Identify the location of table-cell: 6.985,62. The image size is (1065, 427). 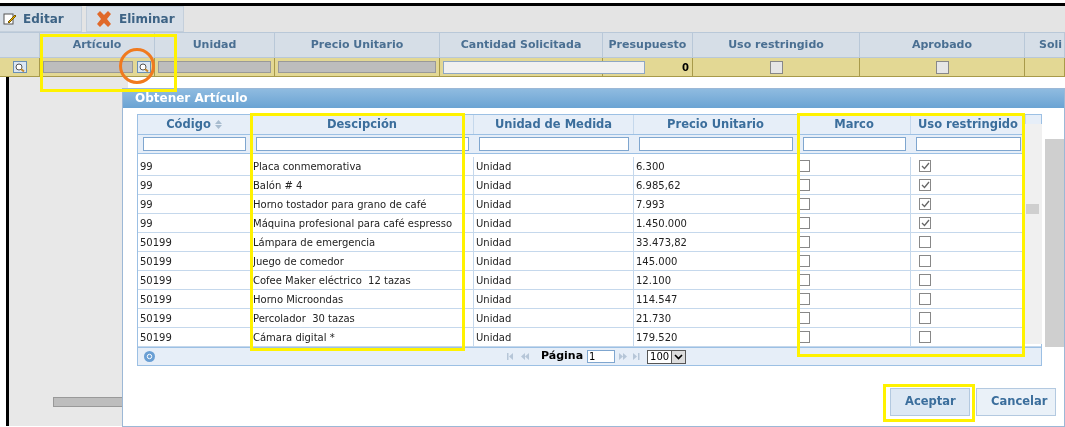
(716, 185).